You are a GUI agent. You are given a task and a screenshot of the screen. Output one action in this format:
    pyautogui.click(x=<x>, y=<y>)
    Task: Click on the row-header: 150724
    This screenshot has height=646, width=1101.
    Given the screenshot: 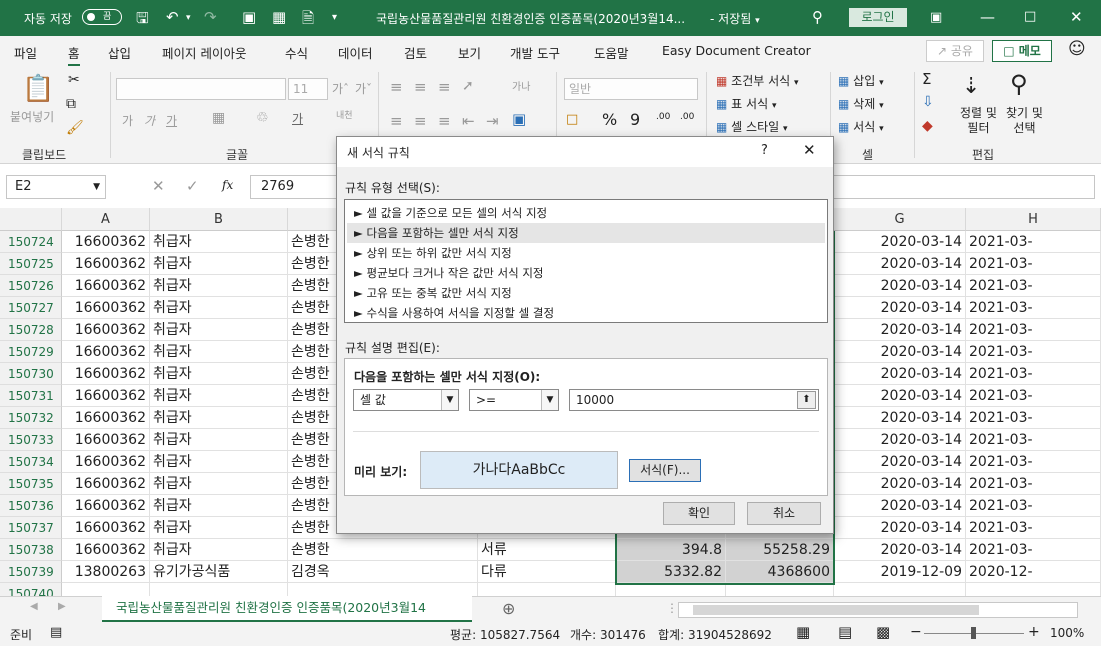 What is the action you would take?
    pyautogui.click(x=31, y=242)
    